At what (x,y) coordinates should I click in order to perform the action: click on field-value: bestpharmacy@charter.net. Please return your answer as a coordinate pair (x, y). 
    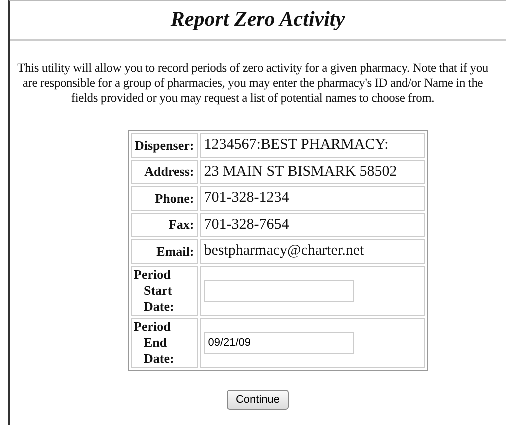
    Looking at the image, I should click on (312, 251).